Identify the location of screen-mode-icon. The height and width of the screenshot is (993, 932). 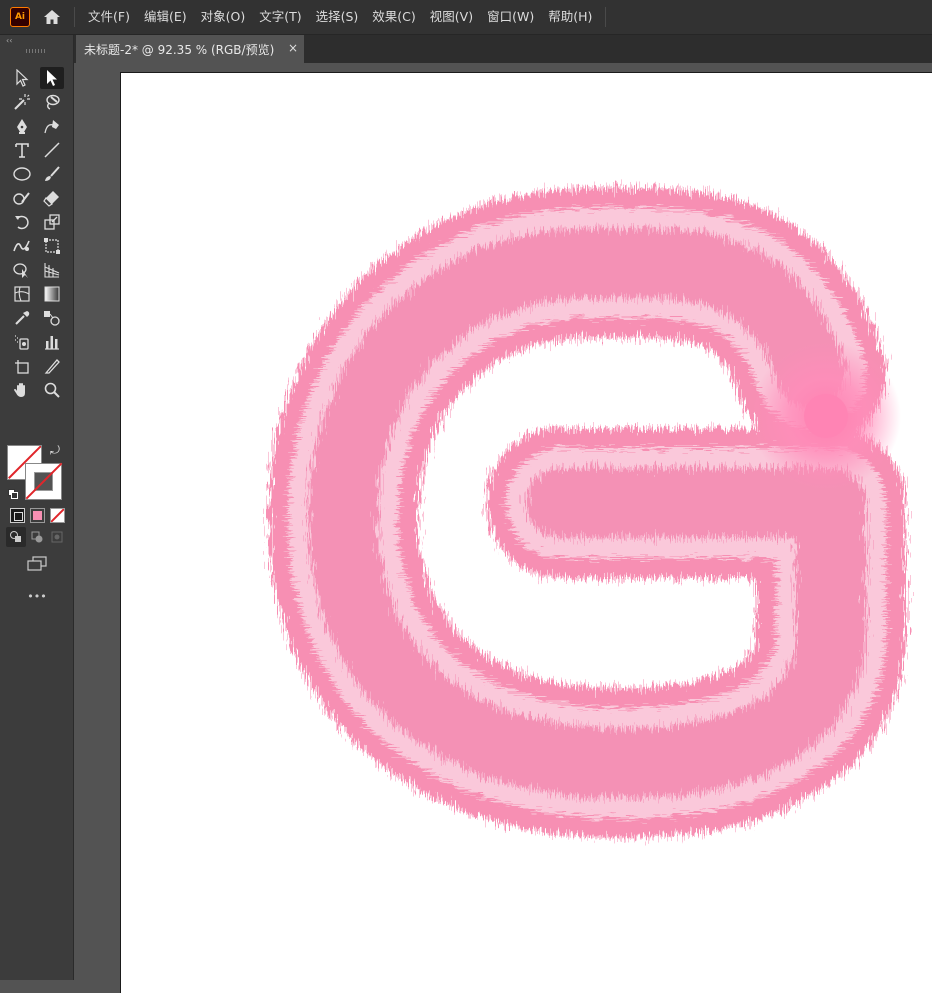
(37, 564).